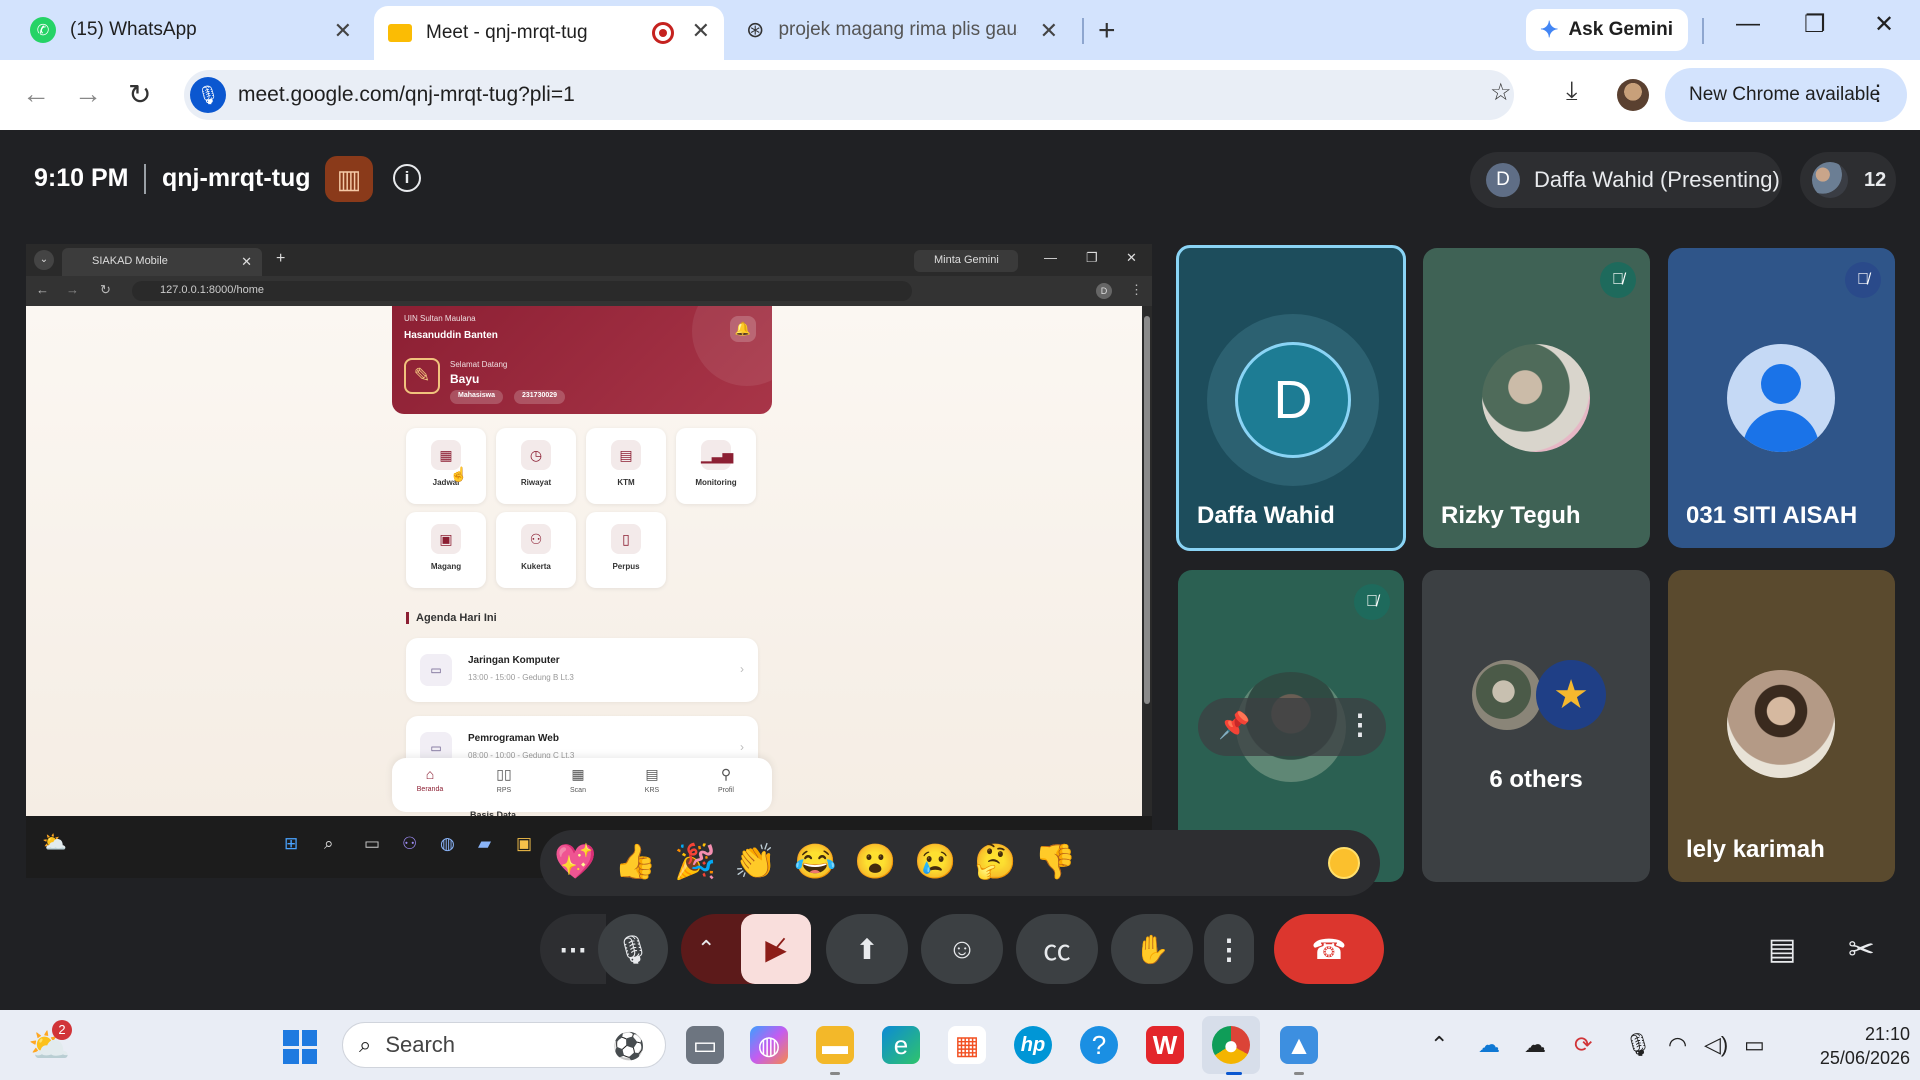  I want to click on notification-bell-icon: 🔔, so click(743, 329).